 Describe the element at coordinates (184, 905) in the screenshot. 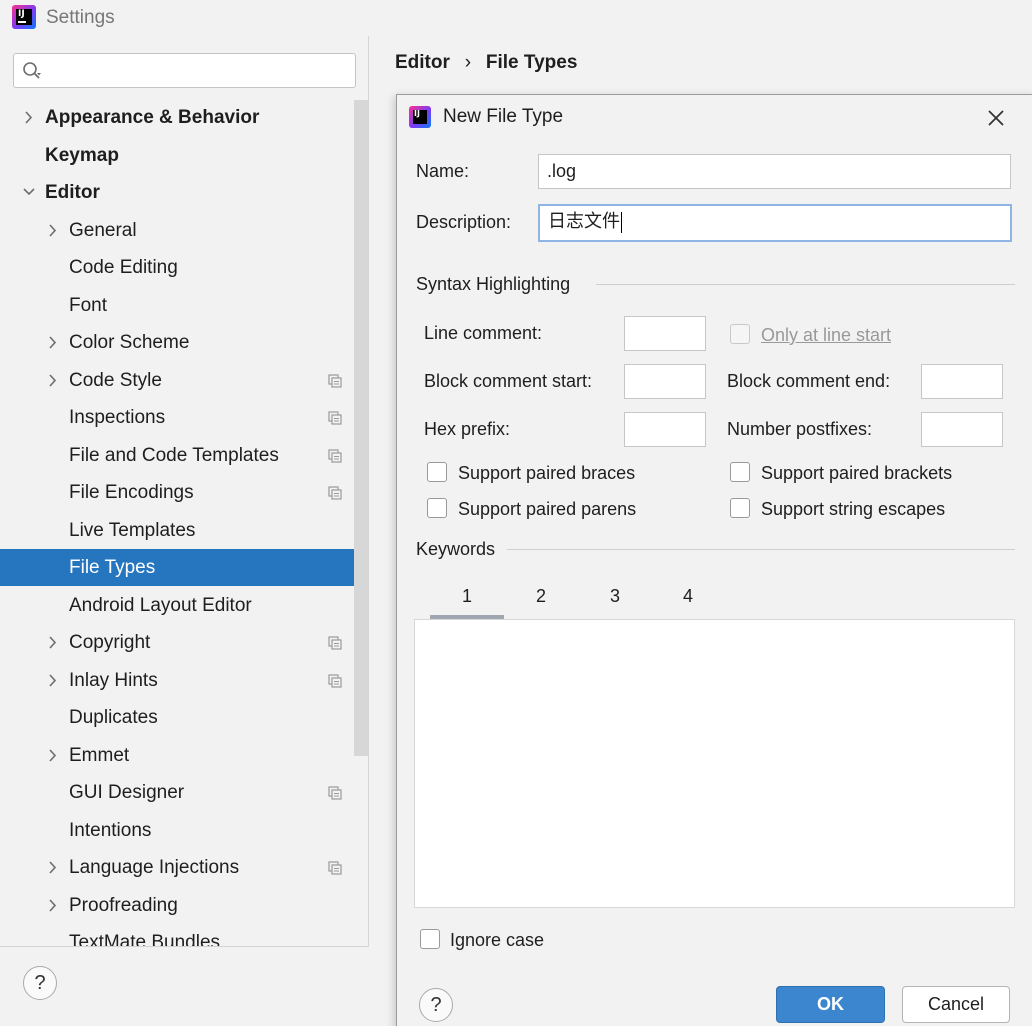

I see `sidebar-item: Proofreading` at that location.